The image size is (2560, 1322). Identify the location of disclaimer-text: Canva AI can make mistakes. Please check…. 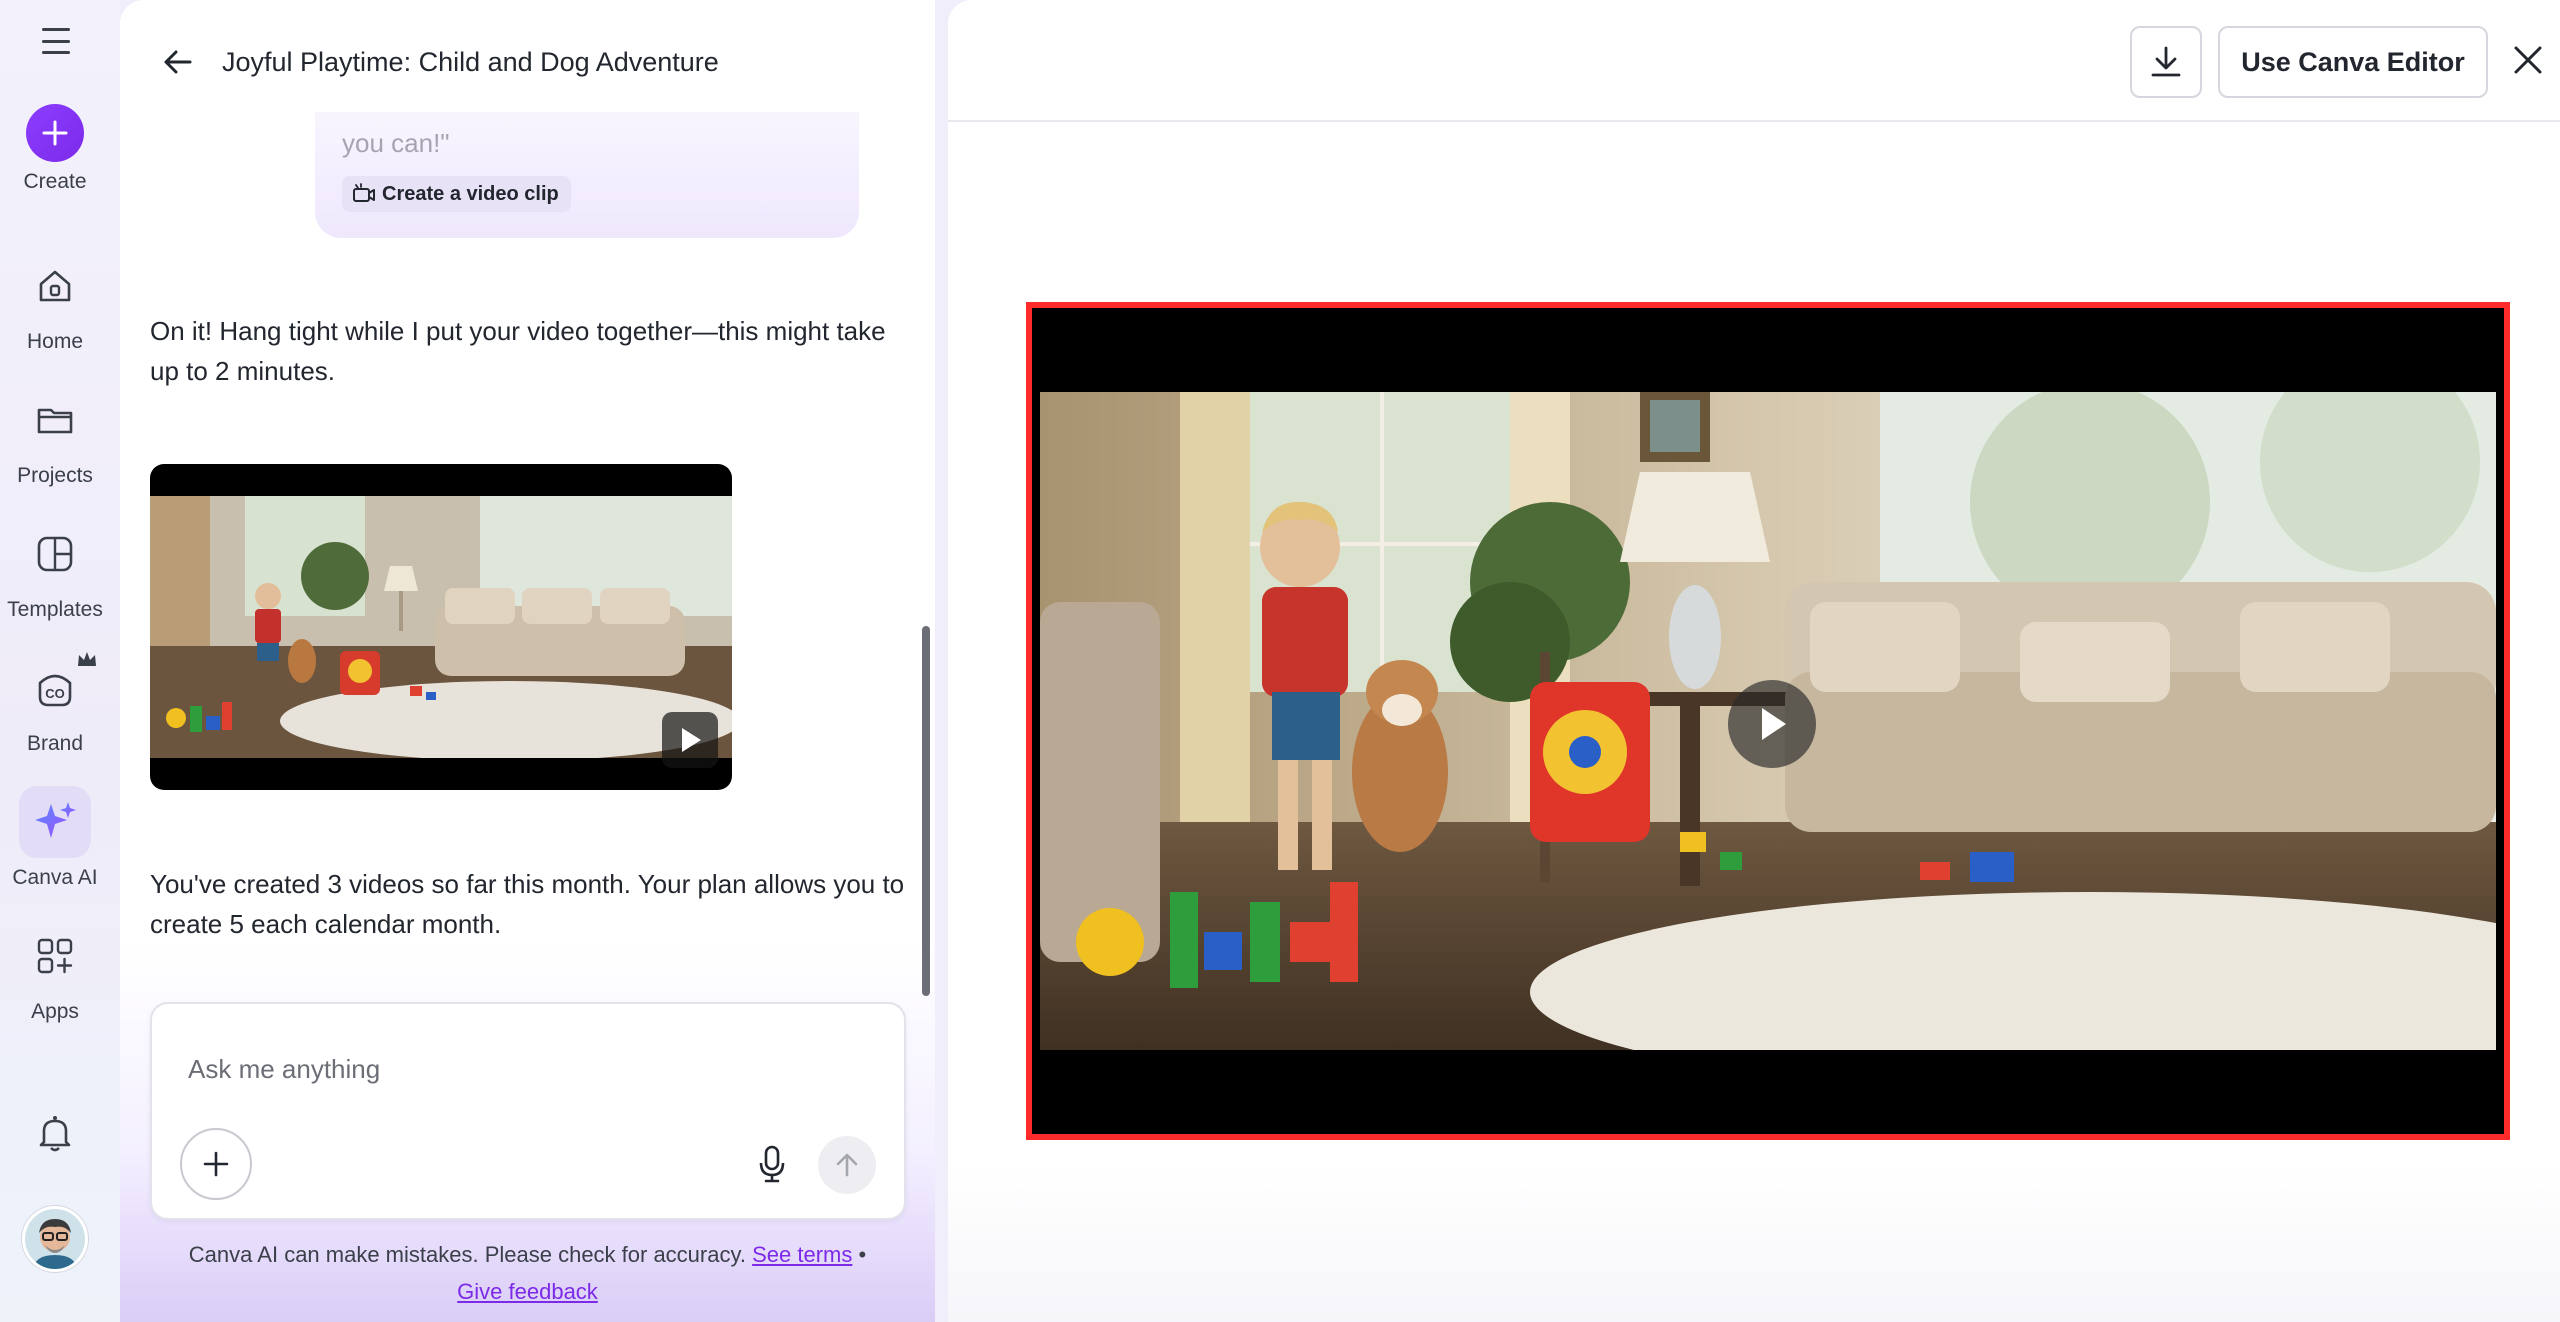
(467, 1254).